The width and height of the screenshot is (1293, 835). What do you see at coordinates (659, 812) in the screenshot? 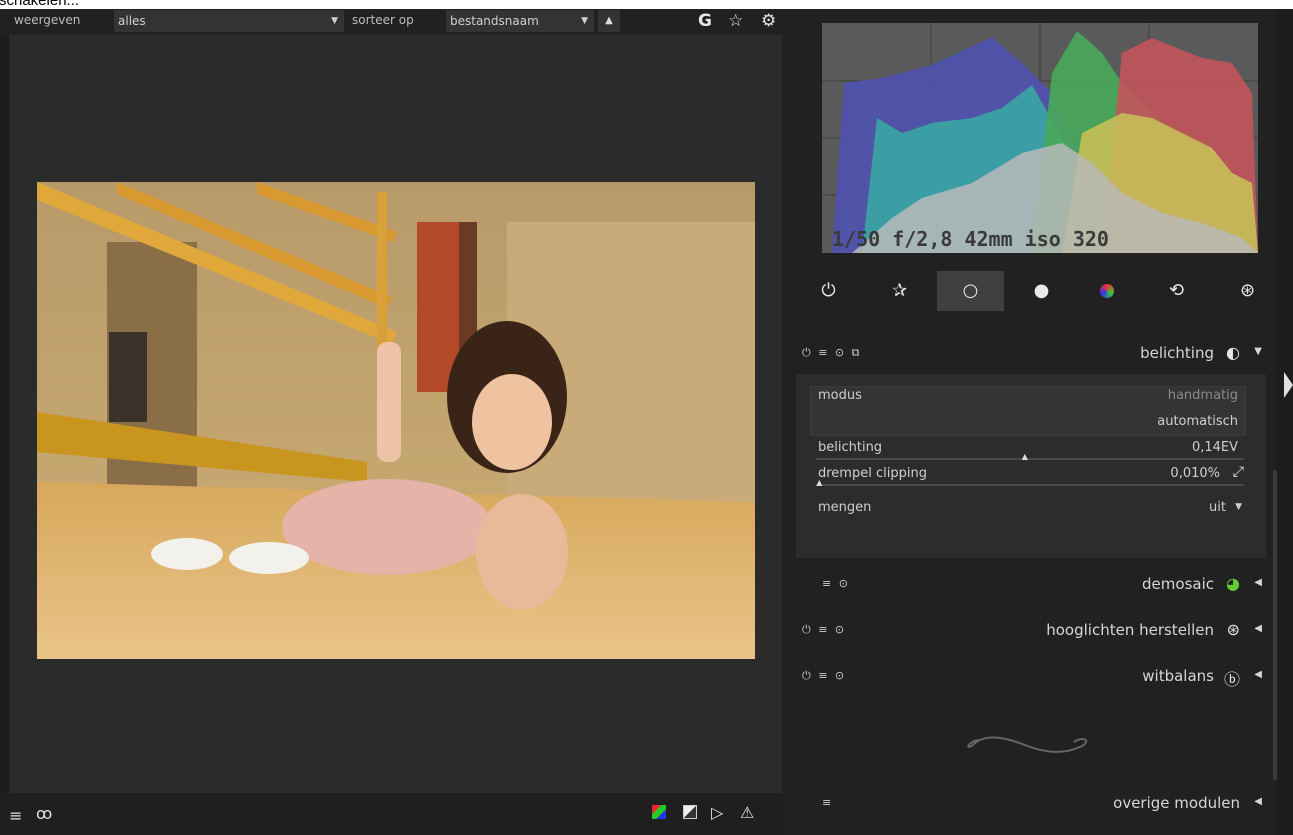
I see `color-assessment-icon` at bounding box center [659, 812].